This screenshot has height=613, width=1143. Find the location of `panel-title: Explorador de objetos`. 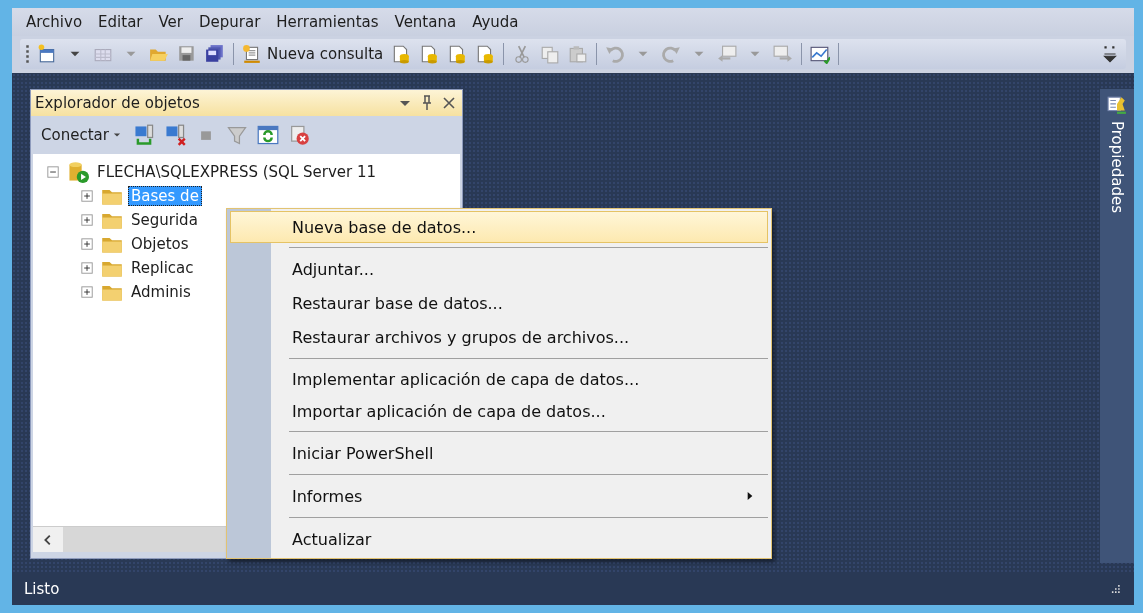

panel-title: Explorador de objetos is located at coordinates (118, 103).